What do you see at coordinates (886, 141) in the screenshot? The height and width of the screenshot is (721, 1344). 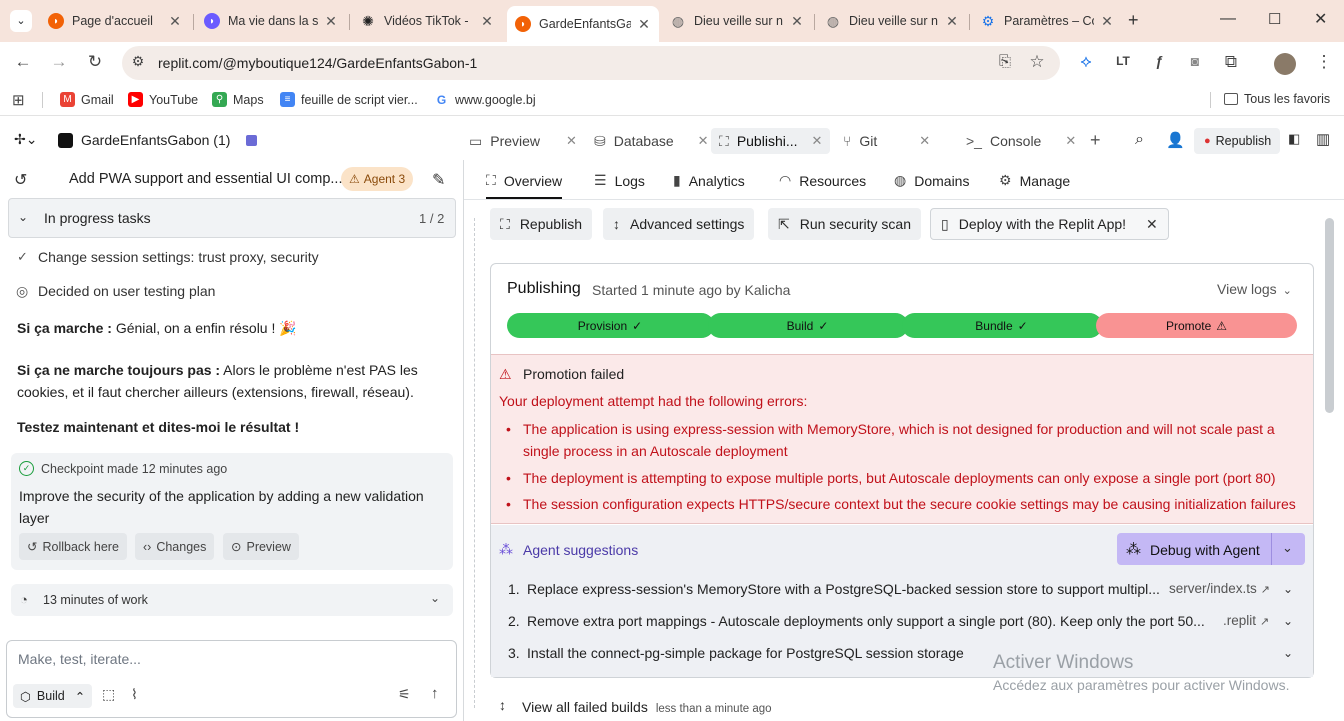 I see `tab-git: ⑂ Git ✕` at bounding box center [886, 141].